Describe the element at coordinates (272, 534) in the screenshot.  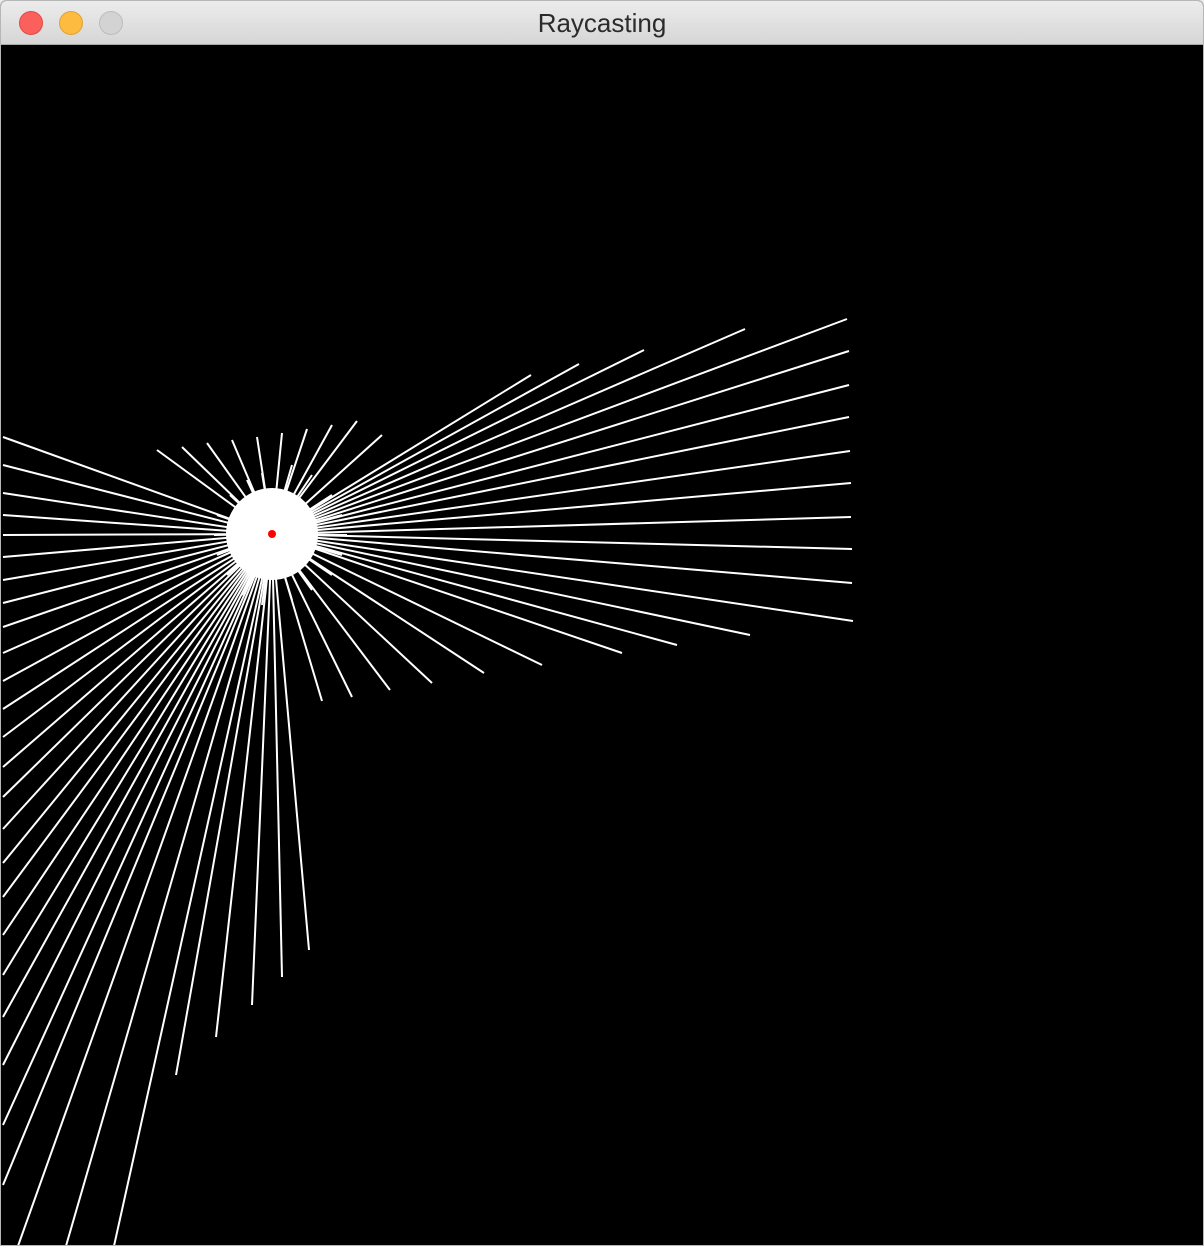
I see `light-source-dot` at that location.